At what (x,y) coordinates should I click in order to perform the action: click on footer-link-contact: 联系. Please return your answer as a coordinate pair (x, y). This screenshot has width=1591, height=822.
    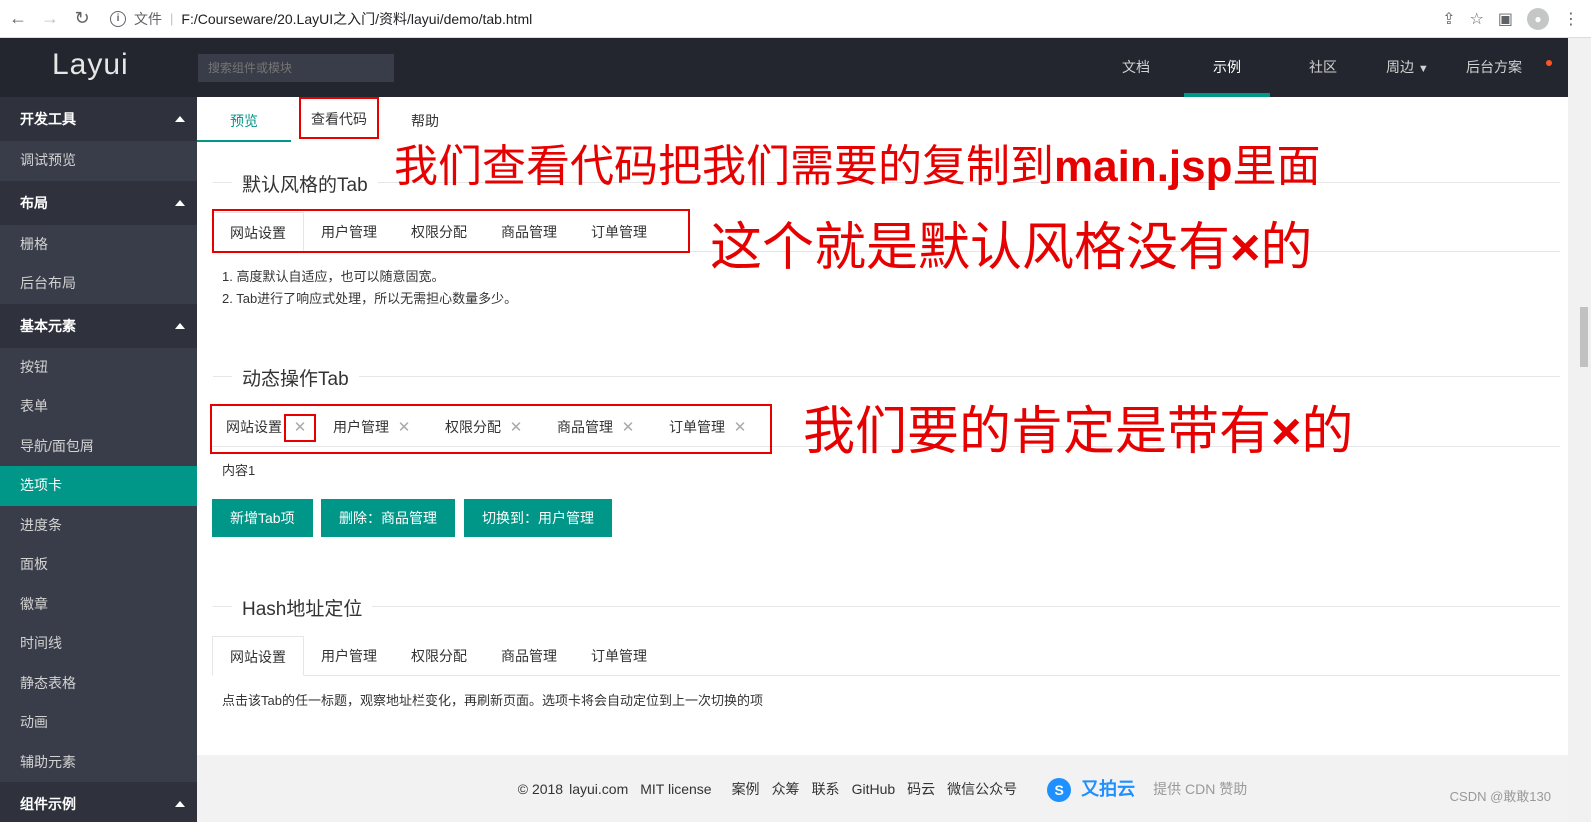
    Looking at the image, I should click on (826, 789).